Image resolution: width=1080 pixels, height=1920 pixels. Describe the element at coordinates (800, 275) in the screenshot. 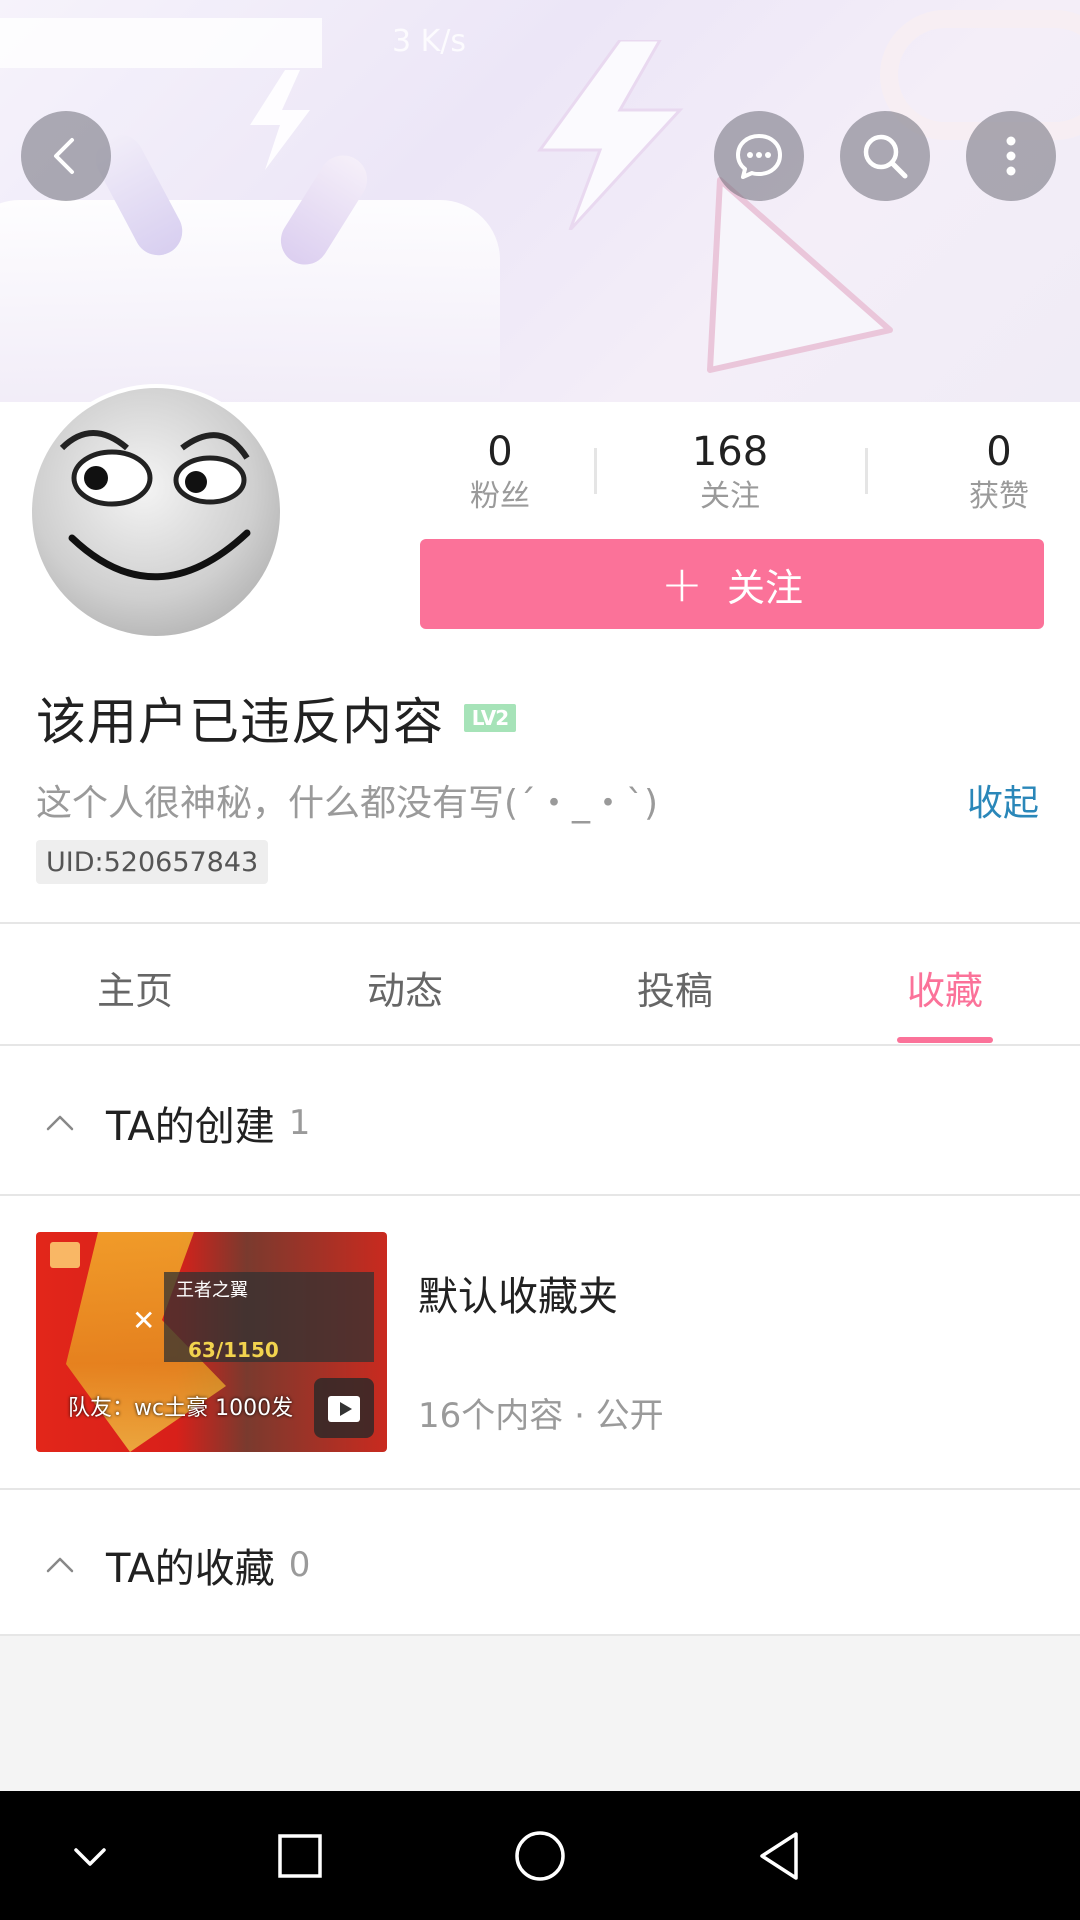

I see `banner-play-shape` at that location.